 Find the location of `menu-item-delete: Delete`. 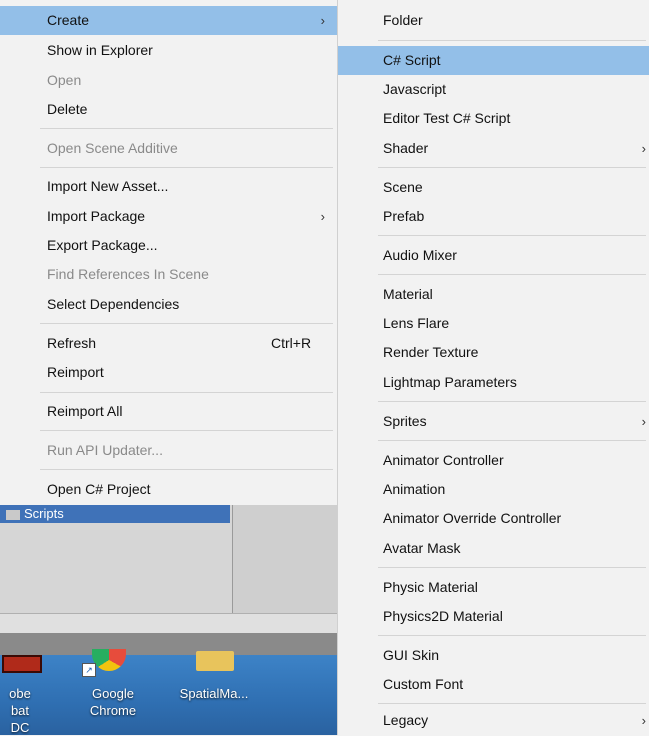

menu-item-delete: Delete is located at coordinates (168, 109).